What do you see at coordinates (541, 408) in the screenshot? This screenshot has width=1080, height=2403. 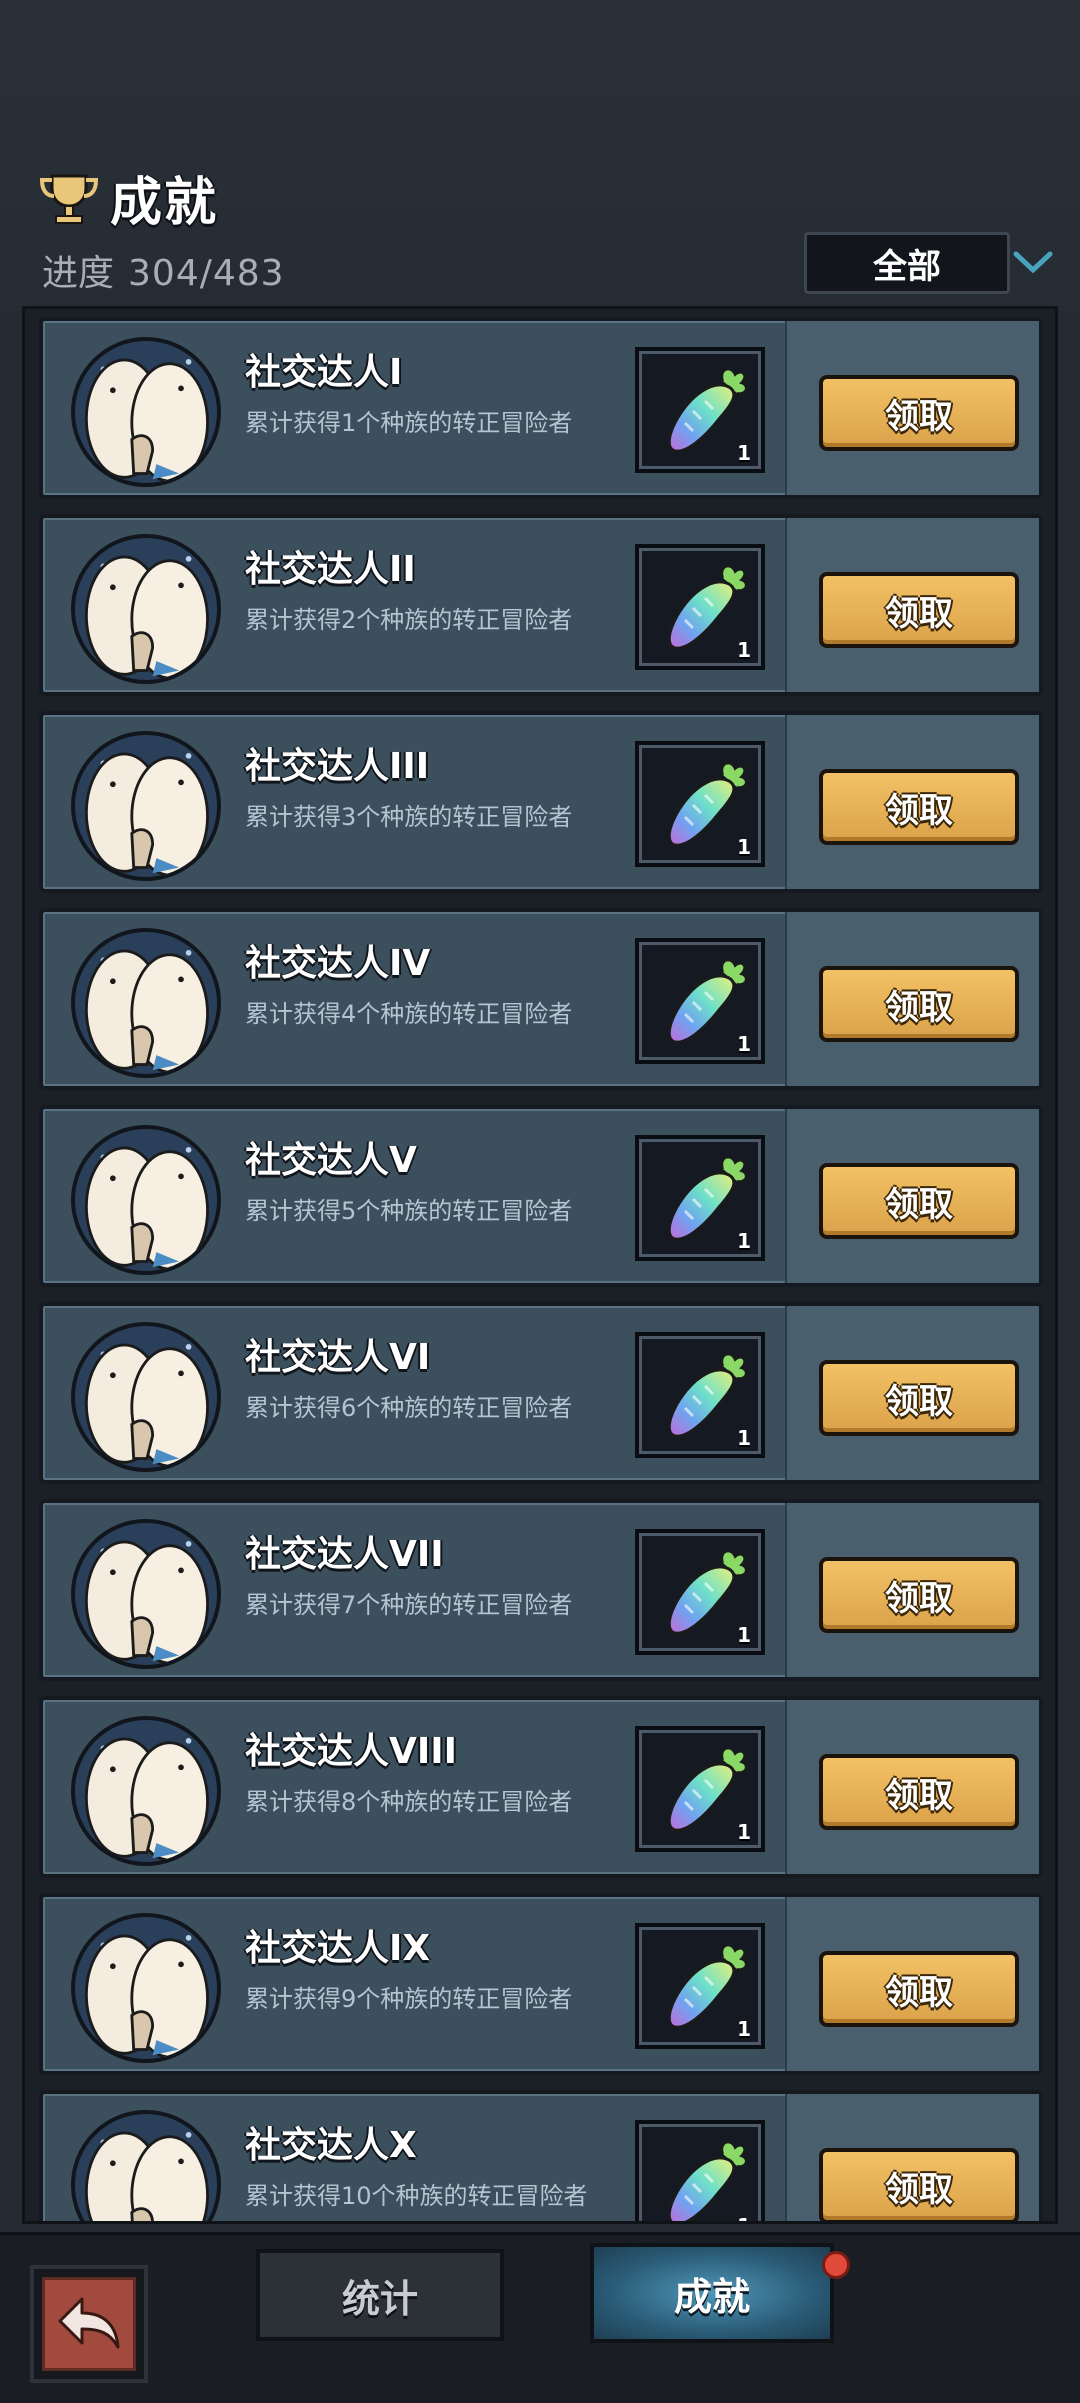 I see `achievement-card: 社交达人I 累计获得1个种族的转正冒险者 1 领取` at bounding box center [541, 408].